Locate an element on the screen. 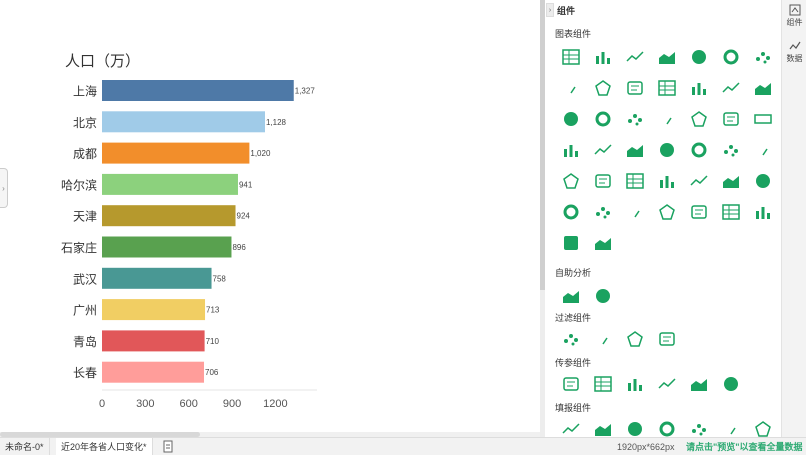 This screenshot has width=806, height=455. form-text-icon is located at coordinates (731, 425).